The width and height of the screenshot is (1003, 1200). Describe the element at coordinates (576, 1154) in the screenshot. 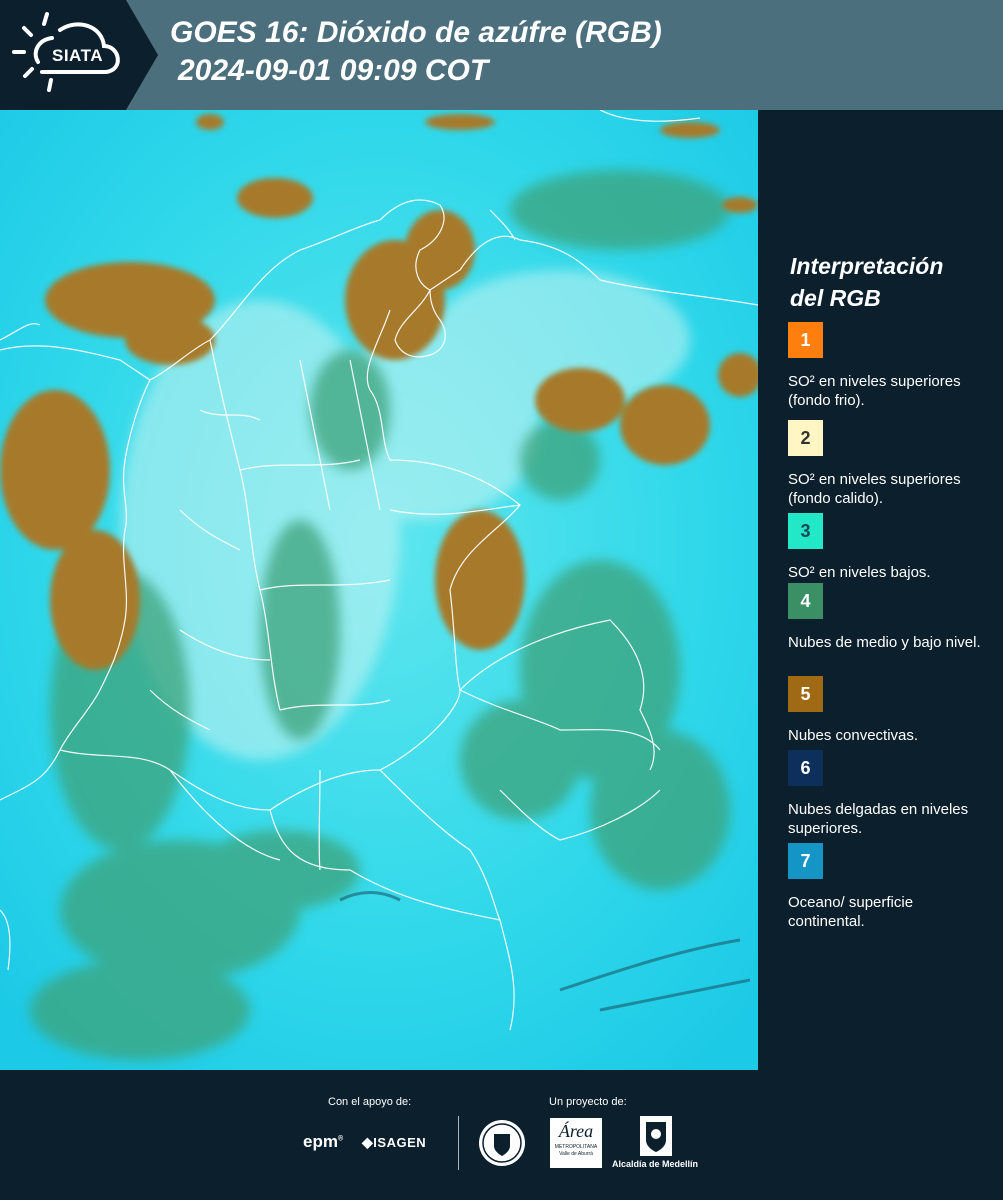

I see `area-logo-sub2: Valle de Aburrá` at that location.